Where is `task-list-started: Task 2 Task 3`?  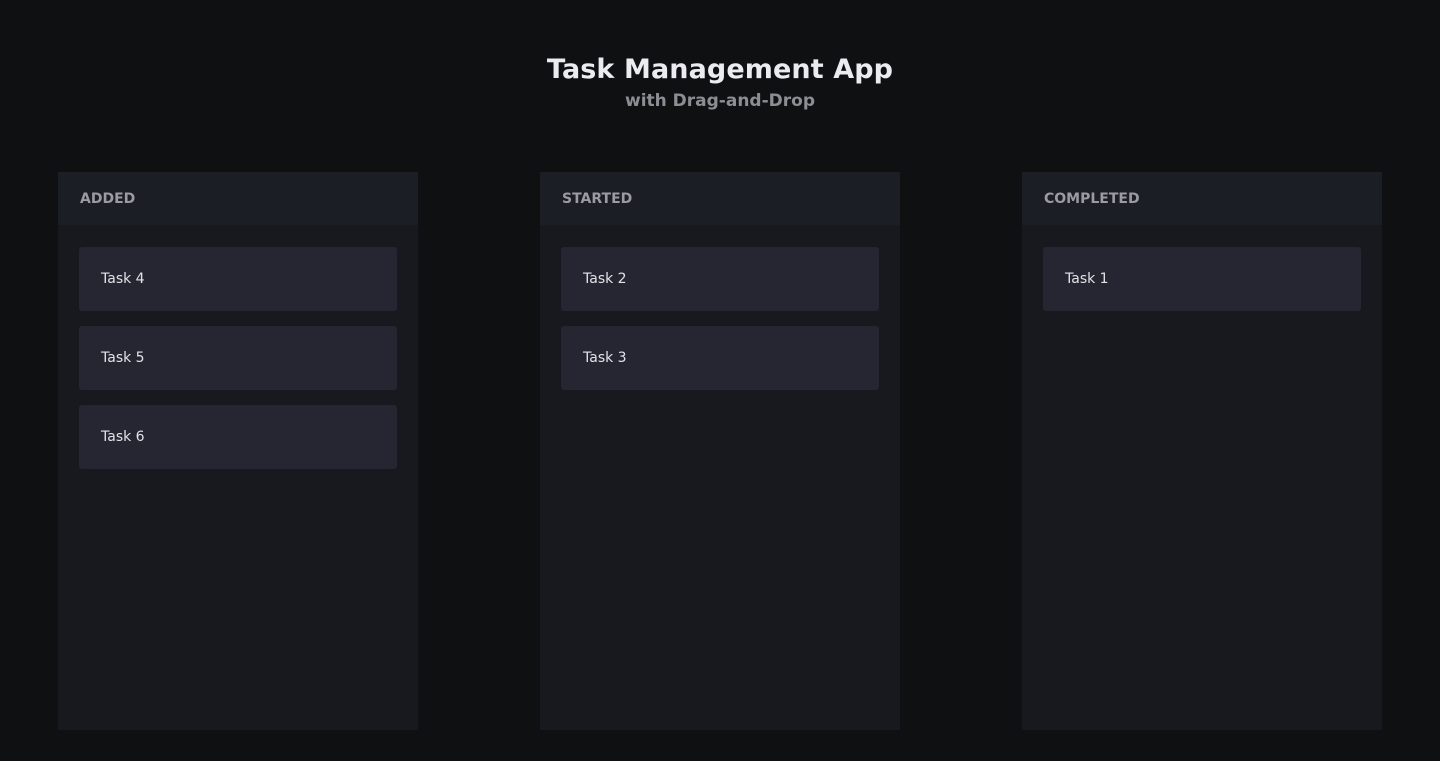
task-list-started: Task 2 Task 3 is located at coordinates (720, 307).